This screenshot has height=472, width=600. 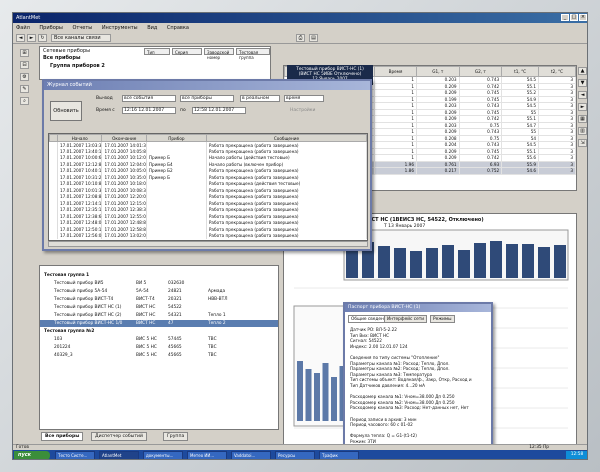 What do you see at coordinates (207, 98) in the screenshot?
I see `device-filter: все приборы` at bounding box center [207, 98].